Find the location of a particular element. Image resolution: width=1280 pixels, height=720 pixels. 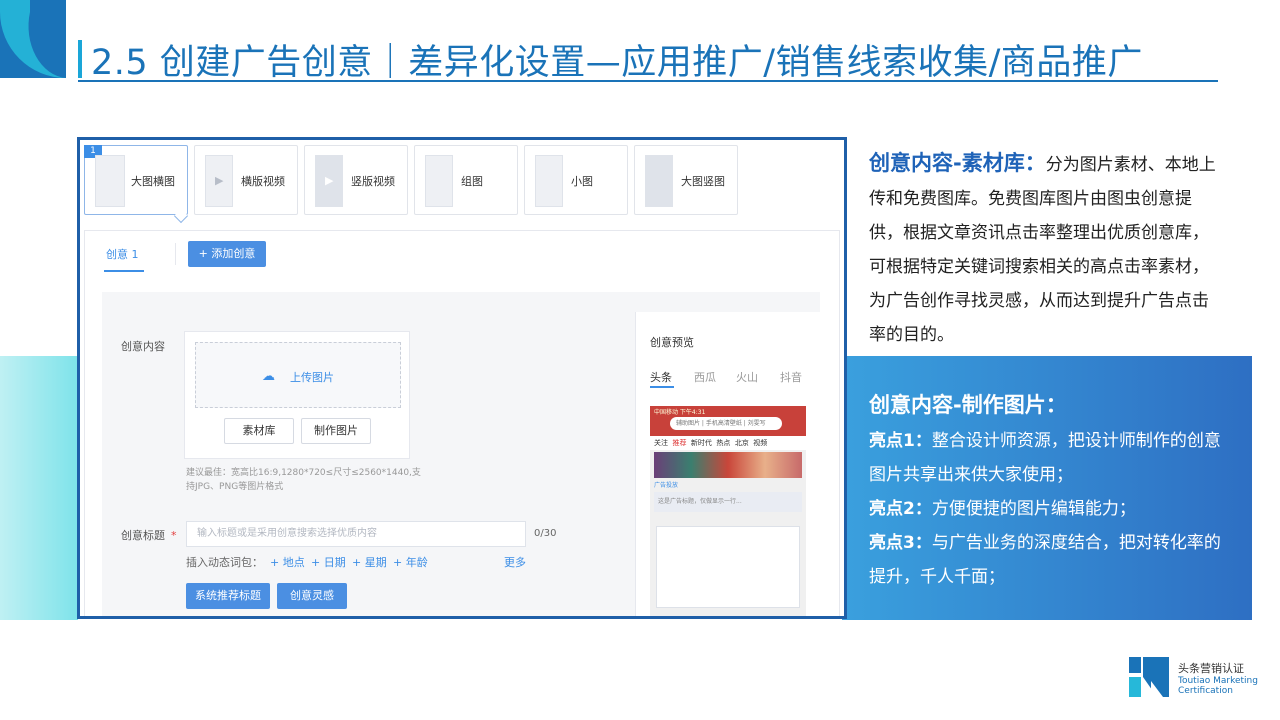

title-accent-bar is located at coordinates (80, 59).